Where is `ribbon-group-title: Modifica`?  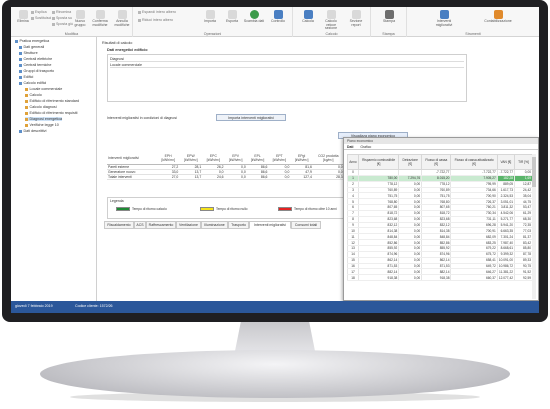
ribbon-group-title: Modifica is located at coordinates (71, 34).